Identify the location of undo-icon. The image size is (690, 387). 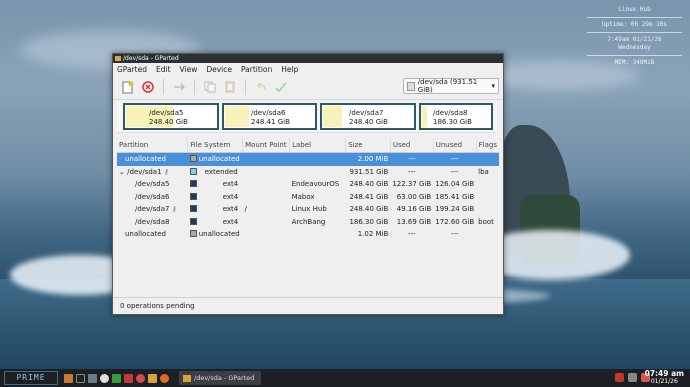
(261, 87).